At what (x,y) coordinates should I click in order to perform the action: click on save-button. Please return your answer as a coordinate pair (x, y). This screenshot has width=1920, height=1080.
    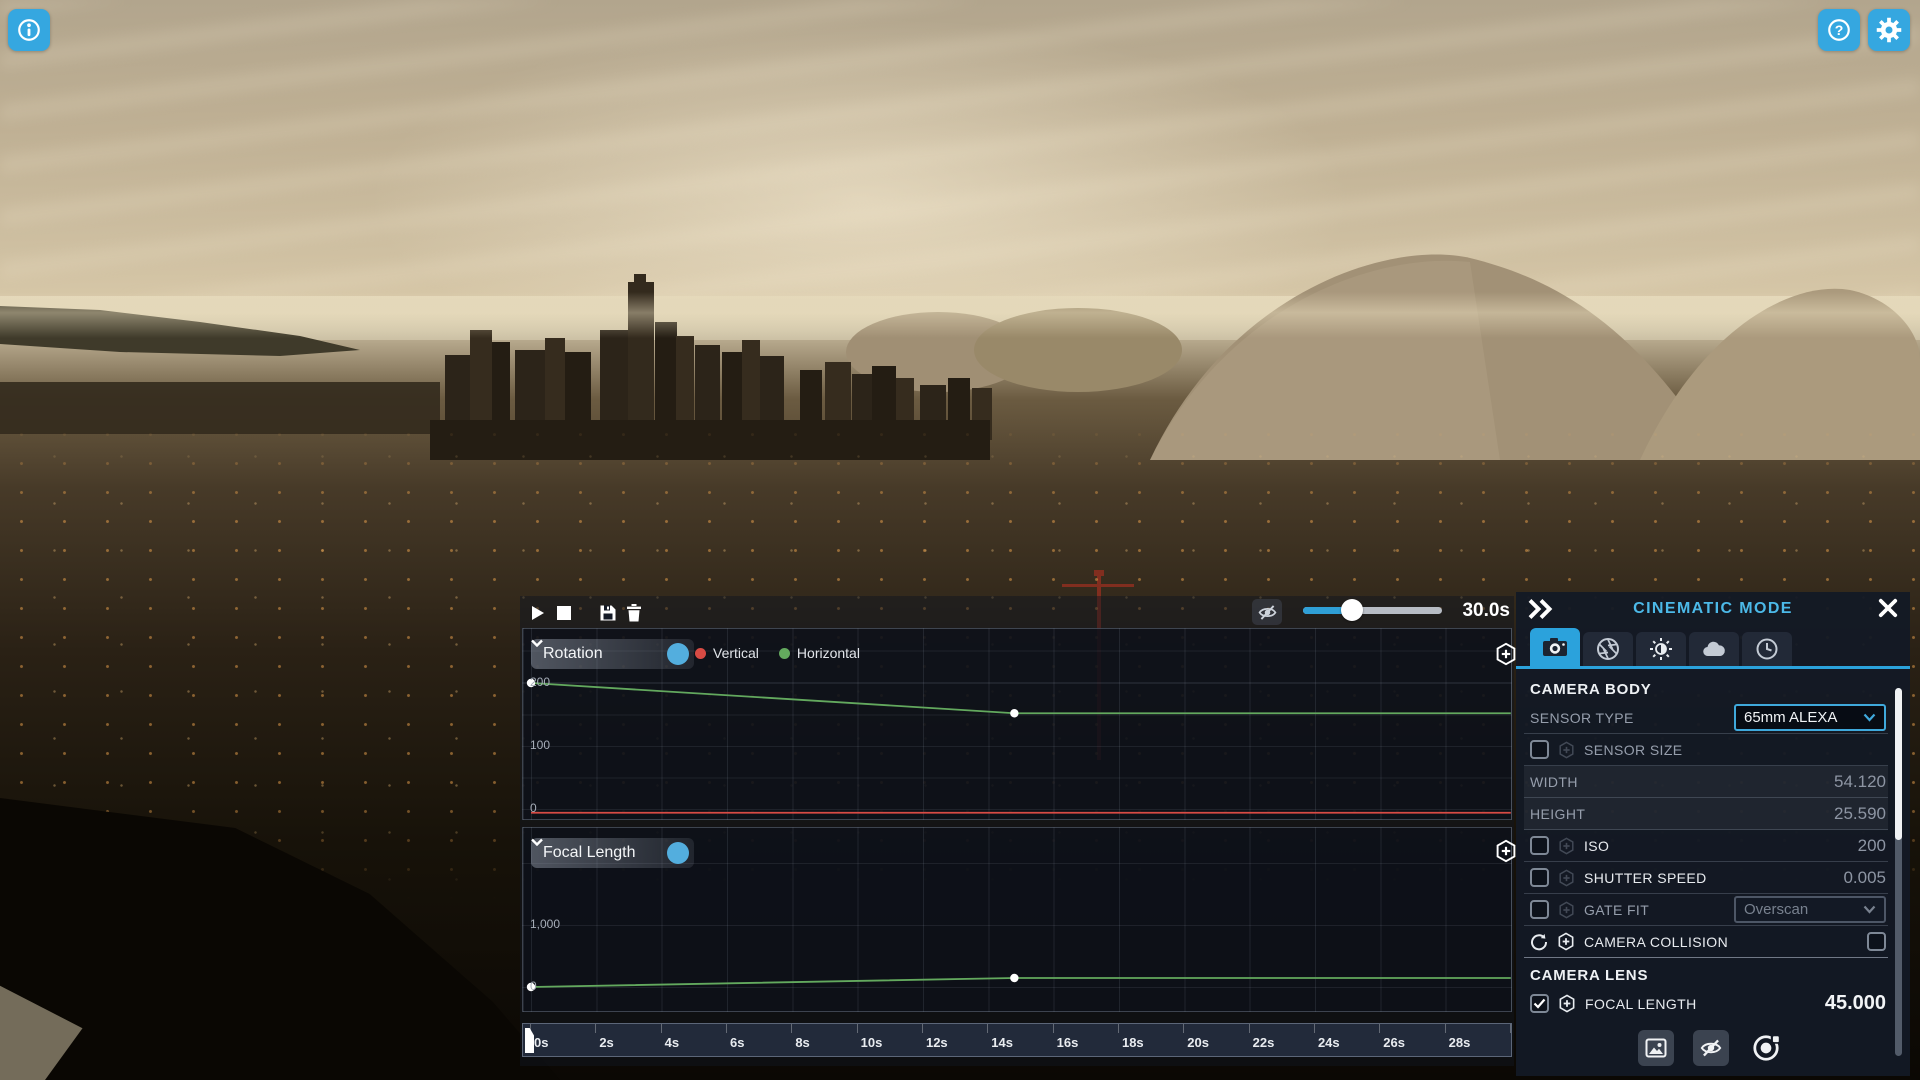
    Looking at the image, I should click on (608, 613).